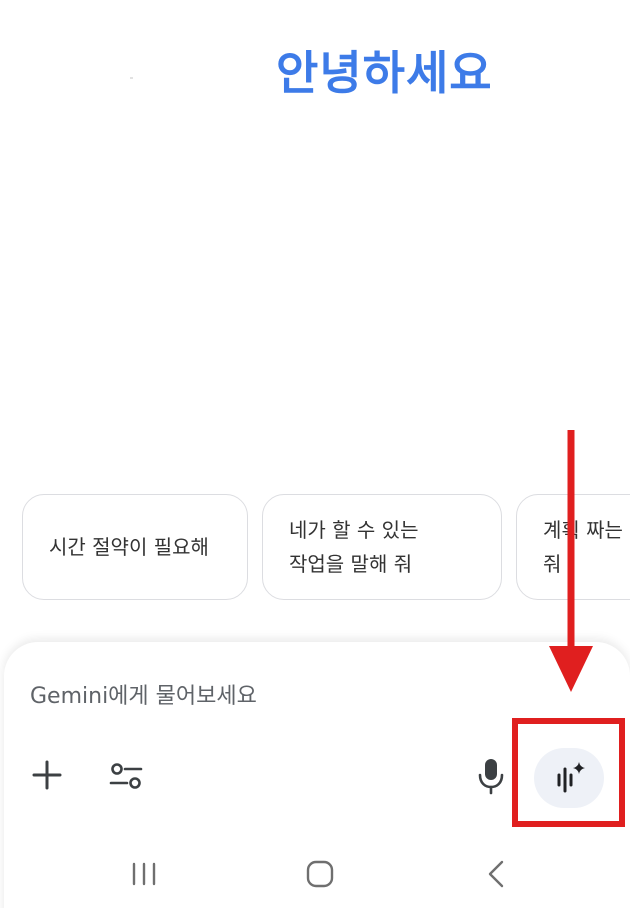  Describe the element at coordinates (354, 547) in the screenshot. I see `suggestion-chip-label: 네가 할 수 있는 작업을 말해 줘` at that location.